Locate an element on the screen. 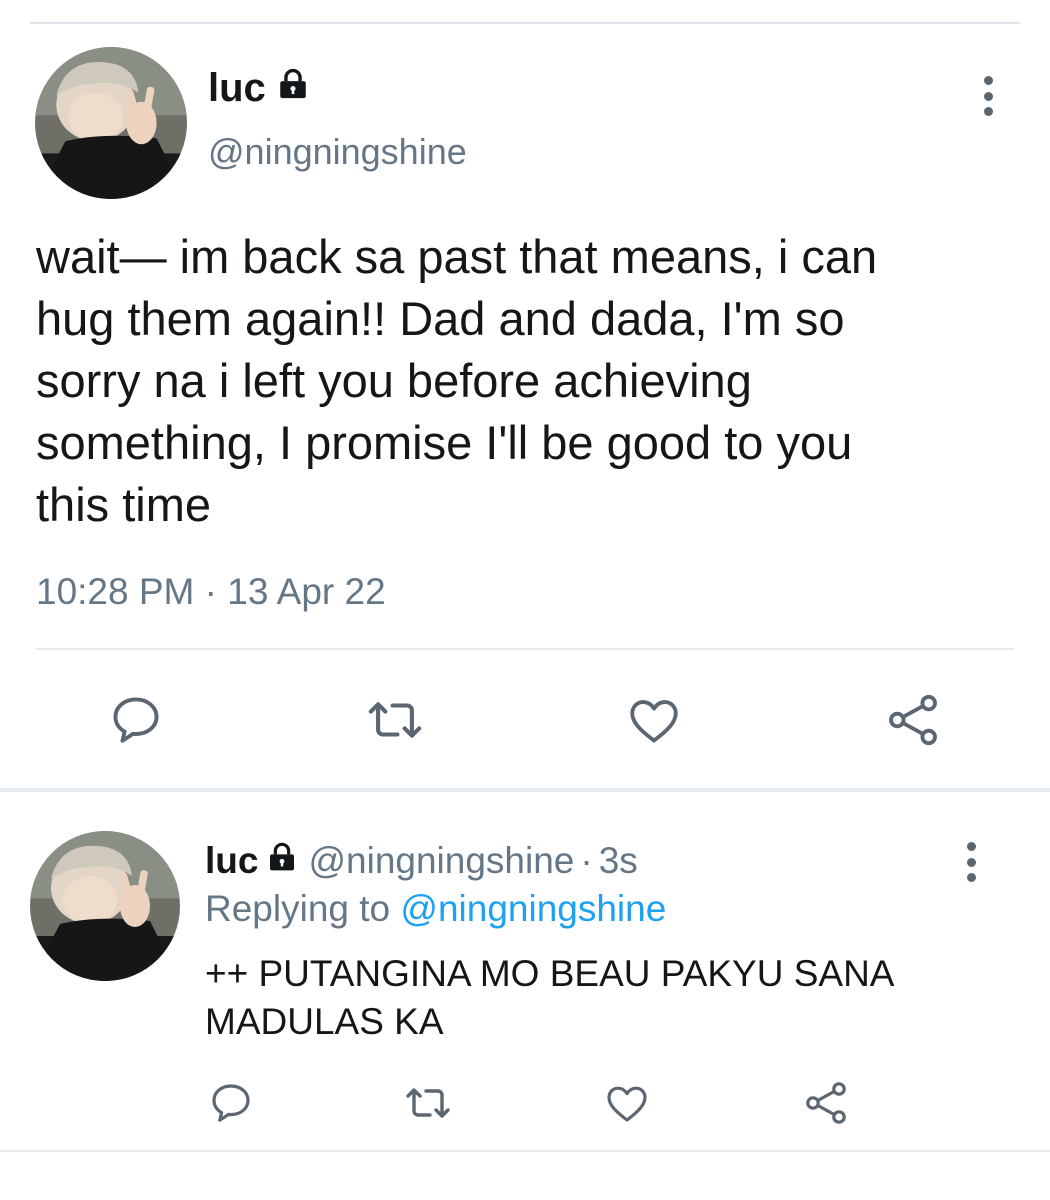 Image resolution: width=1050 pixels, height=1200 pixels. replying-to: Replying to @ningningshine is located at coordinates (435, 909).